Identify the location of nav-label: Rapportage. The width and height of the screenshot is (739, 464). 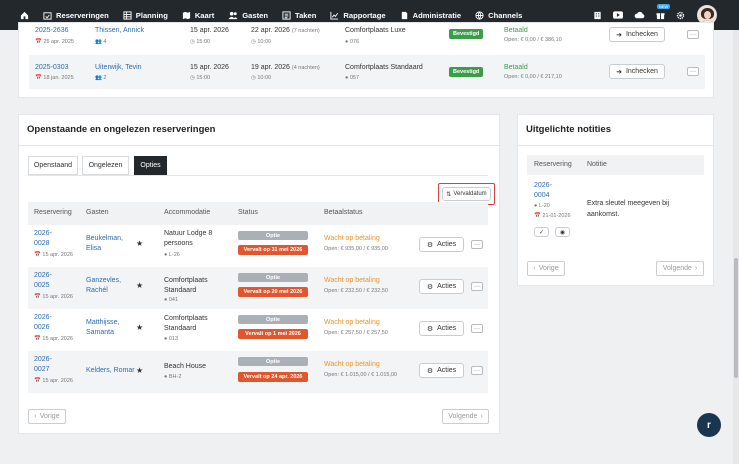
(364, 15).